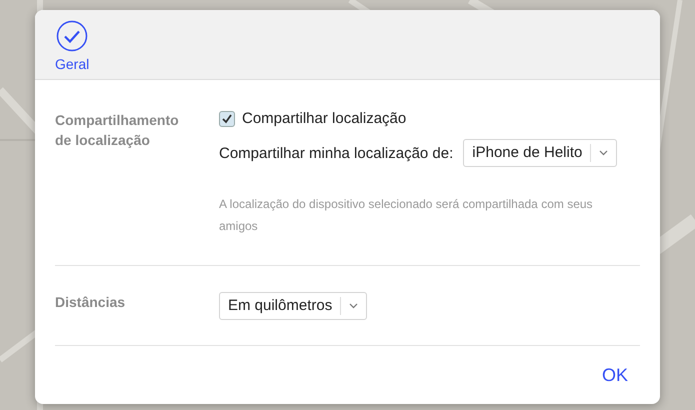 This screenshot has width=695, height=410. Describe the element at coordinates (117, 130) in the screenshot. I see `section-label: Compartilhamento de localização` at that location.